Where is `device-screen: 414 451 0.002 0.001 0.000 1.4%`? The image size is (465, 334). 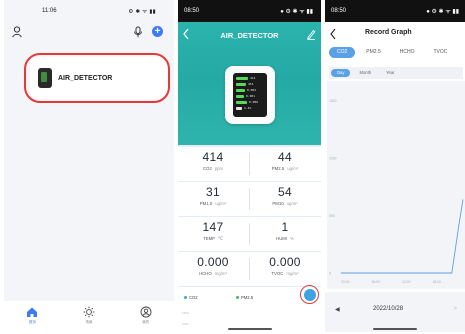 device-screen: 414 451 0.002 0.001 0.000 1.4% is located at coordinates (250, 95).